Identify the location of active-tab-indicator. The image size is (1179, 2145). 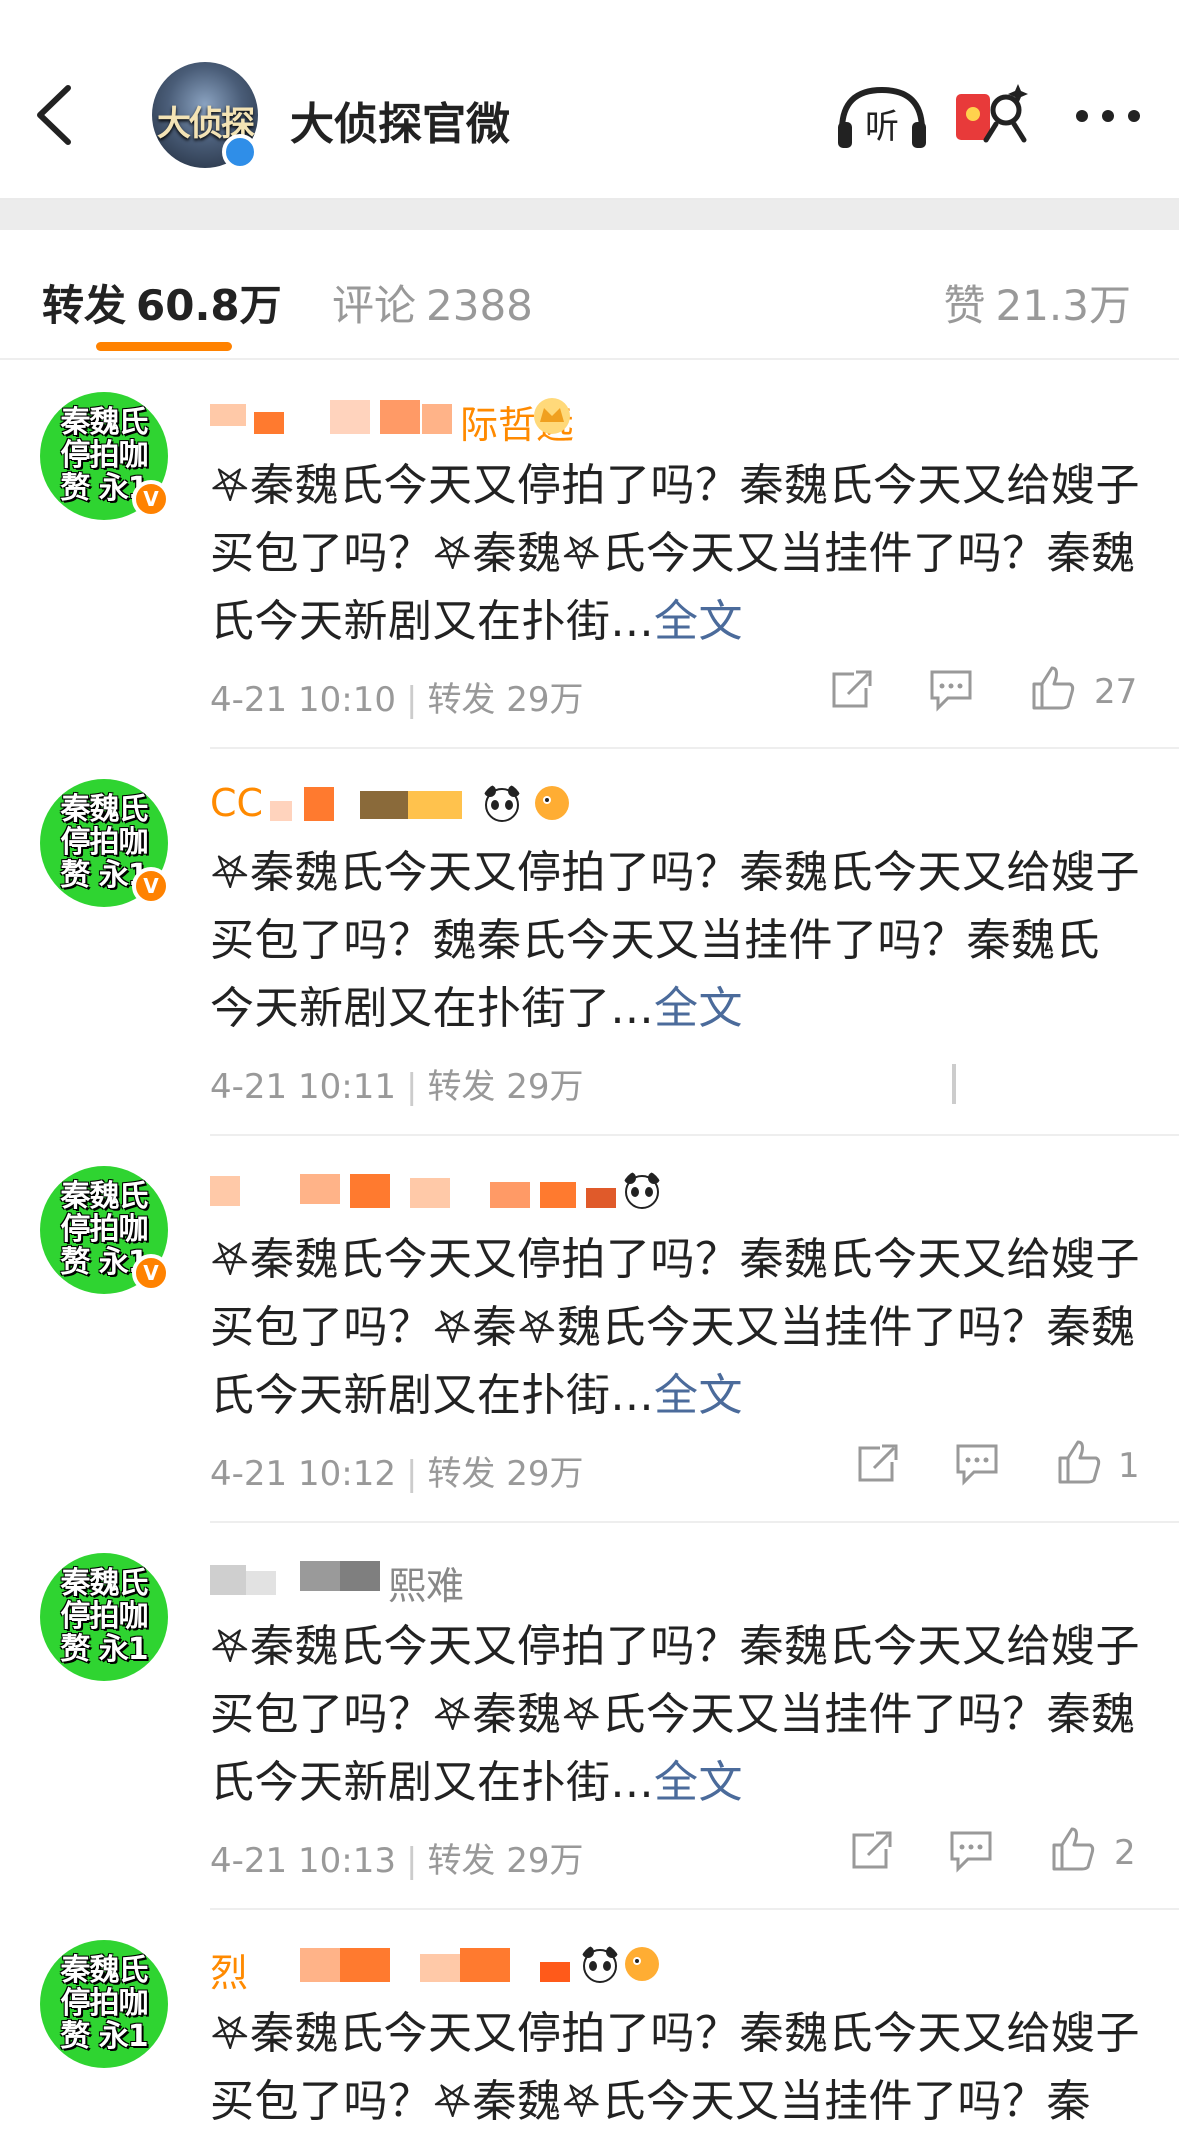
(164, 346).